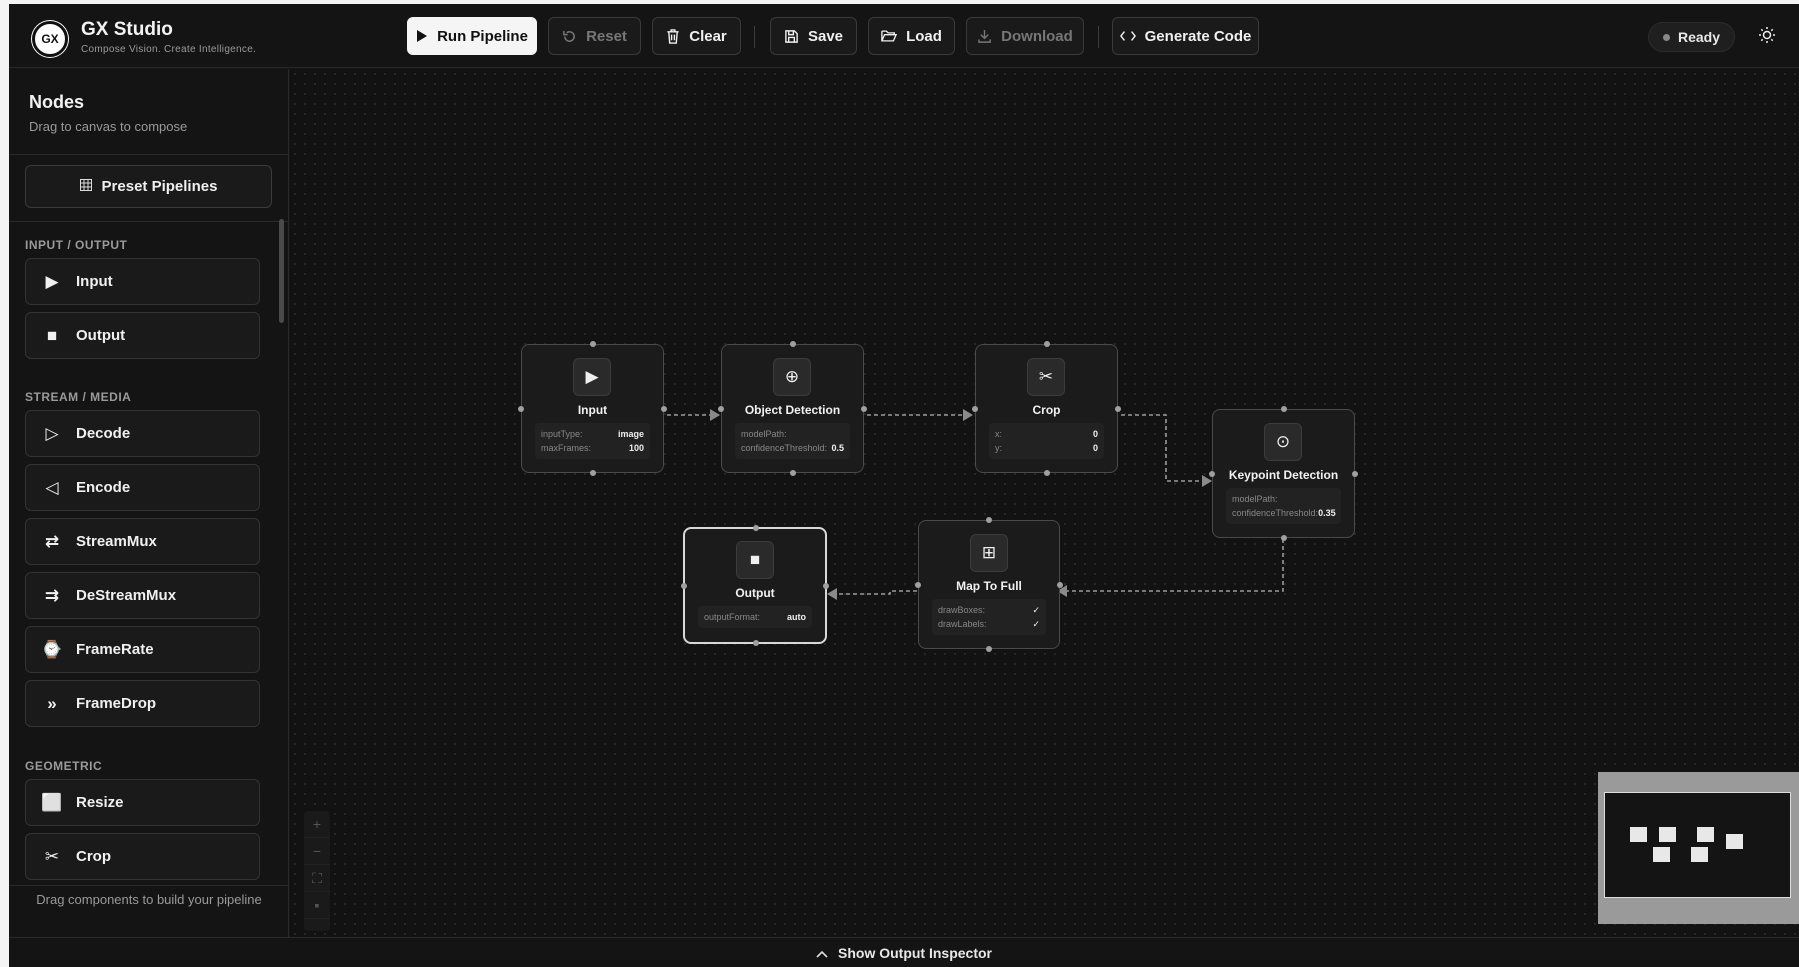 This screenshot has height=967, width=1799. I want to click on output-inspector-toggle: Show Output Inspector, so click(904, 952).